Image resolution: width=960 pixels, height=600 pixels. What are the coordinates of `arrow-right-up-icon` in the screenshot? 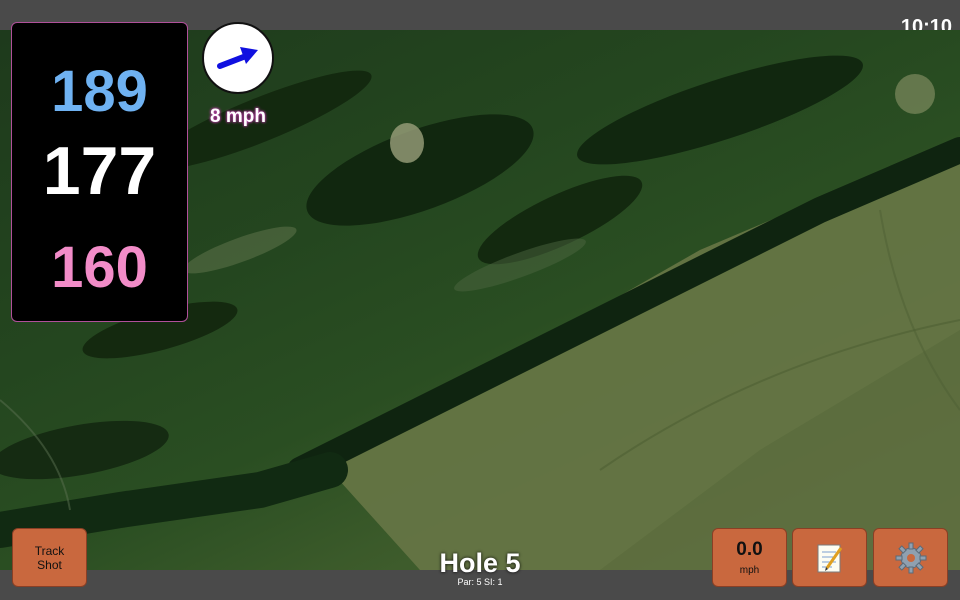 It's located at (237, 58).